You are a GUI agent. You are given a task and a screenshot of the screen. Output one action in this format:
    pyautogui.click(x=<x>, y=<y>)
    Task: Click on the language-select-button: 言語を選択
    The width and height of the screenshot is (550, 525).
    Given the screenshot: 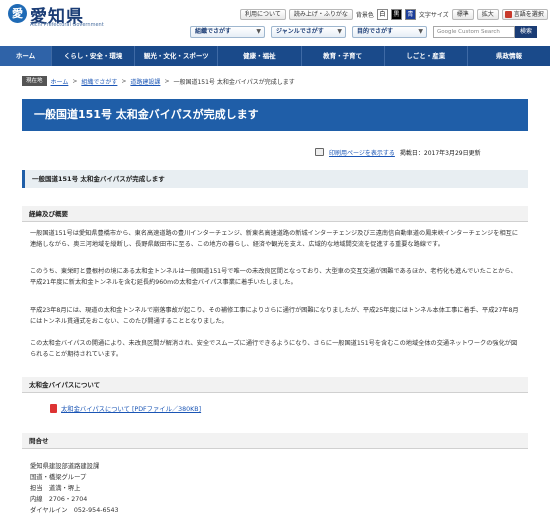 What is the action you would take?
    pyautogui.click(x=524, y=14)
    